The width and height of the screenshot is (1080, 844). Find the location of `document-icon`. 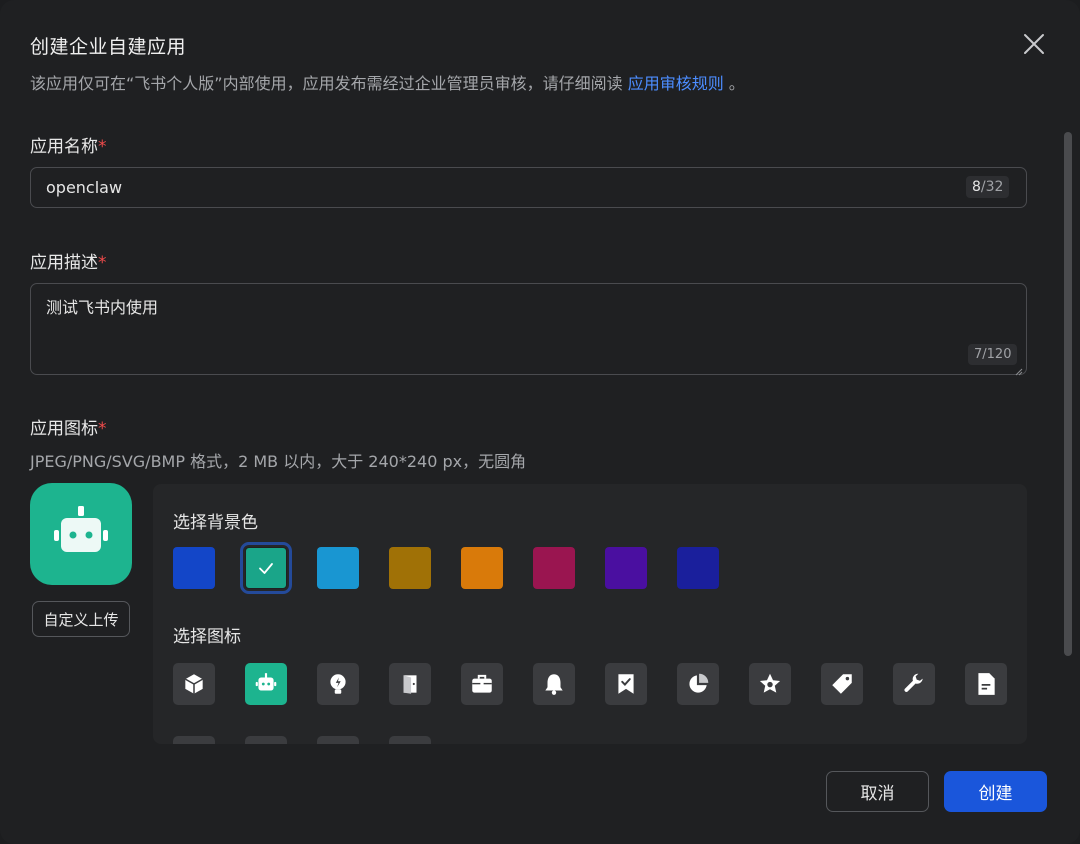

document-icon is located at coordinates (986, 684).